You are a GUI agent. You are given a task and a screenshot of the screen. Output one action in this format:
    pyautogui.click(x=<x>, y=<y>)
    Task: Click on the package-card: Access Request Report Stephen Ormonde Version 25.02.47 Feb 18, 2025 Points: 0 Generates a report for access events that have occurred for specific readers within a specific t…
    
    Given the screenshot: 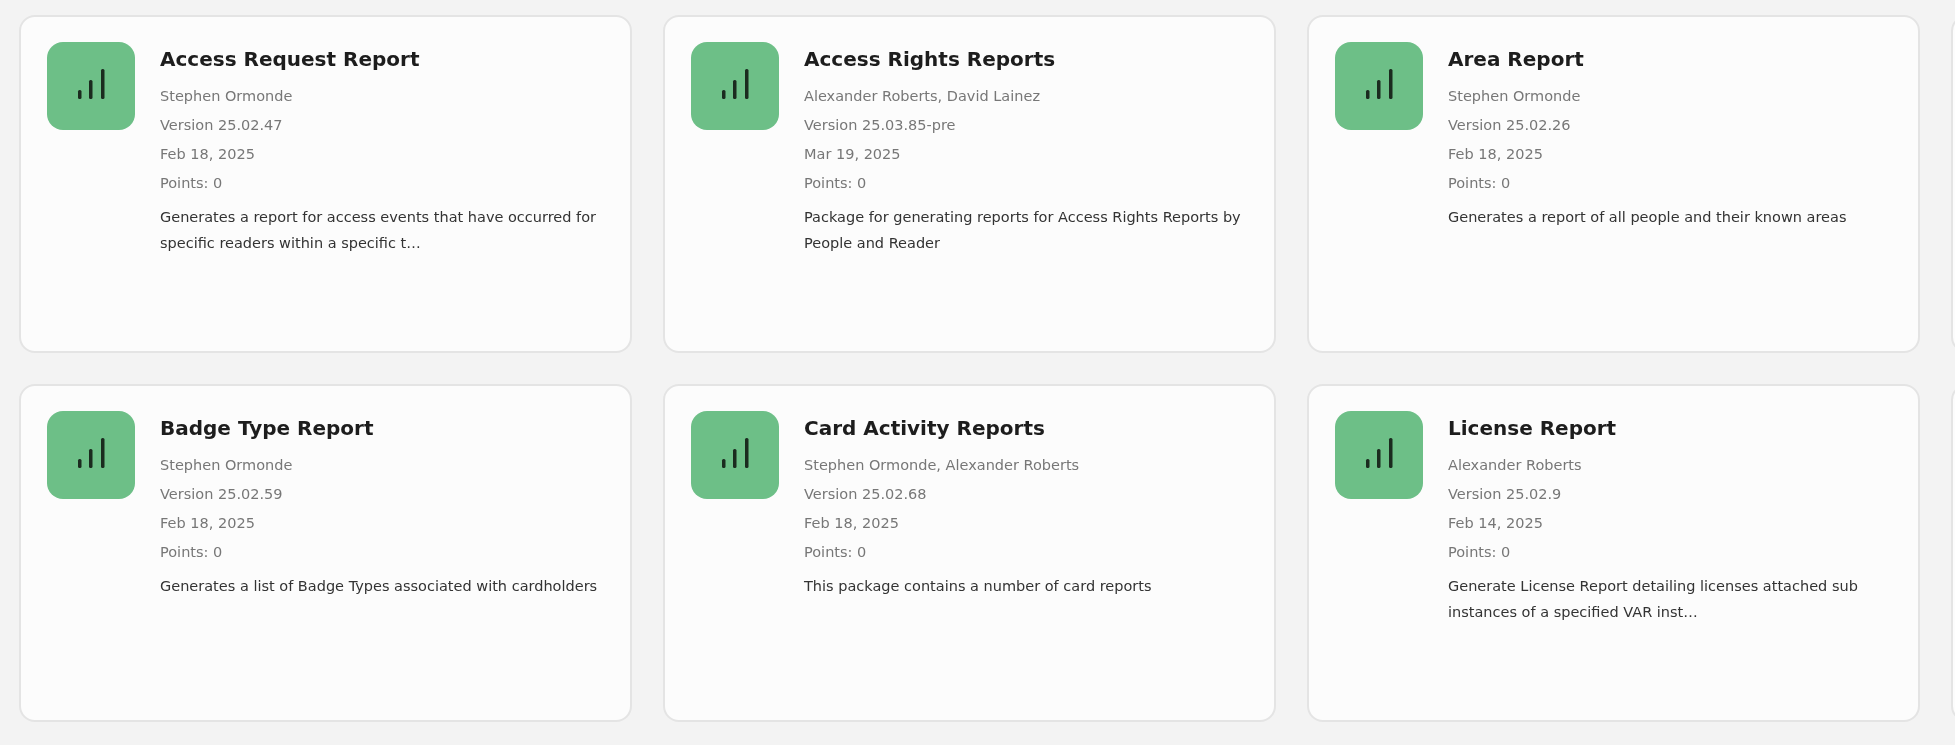 What is the action you would take?
    pyautogui.click(x=325, y=184)
    